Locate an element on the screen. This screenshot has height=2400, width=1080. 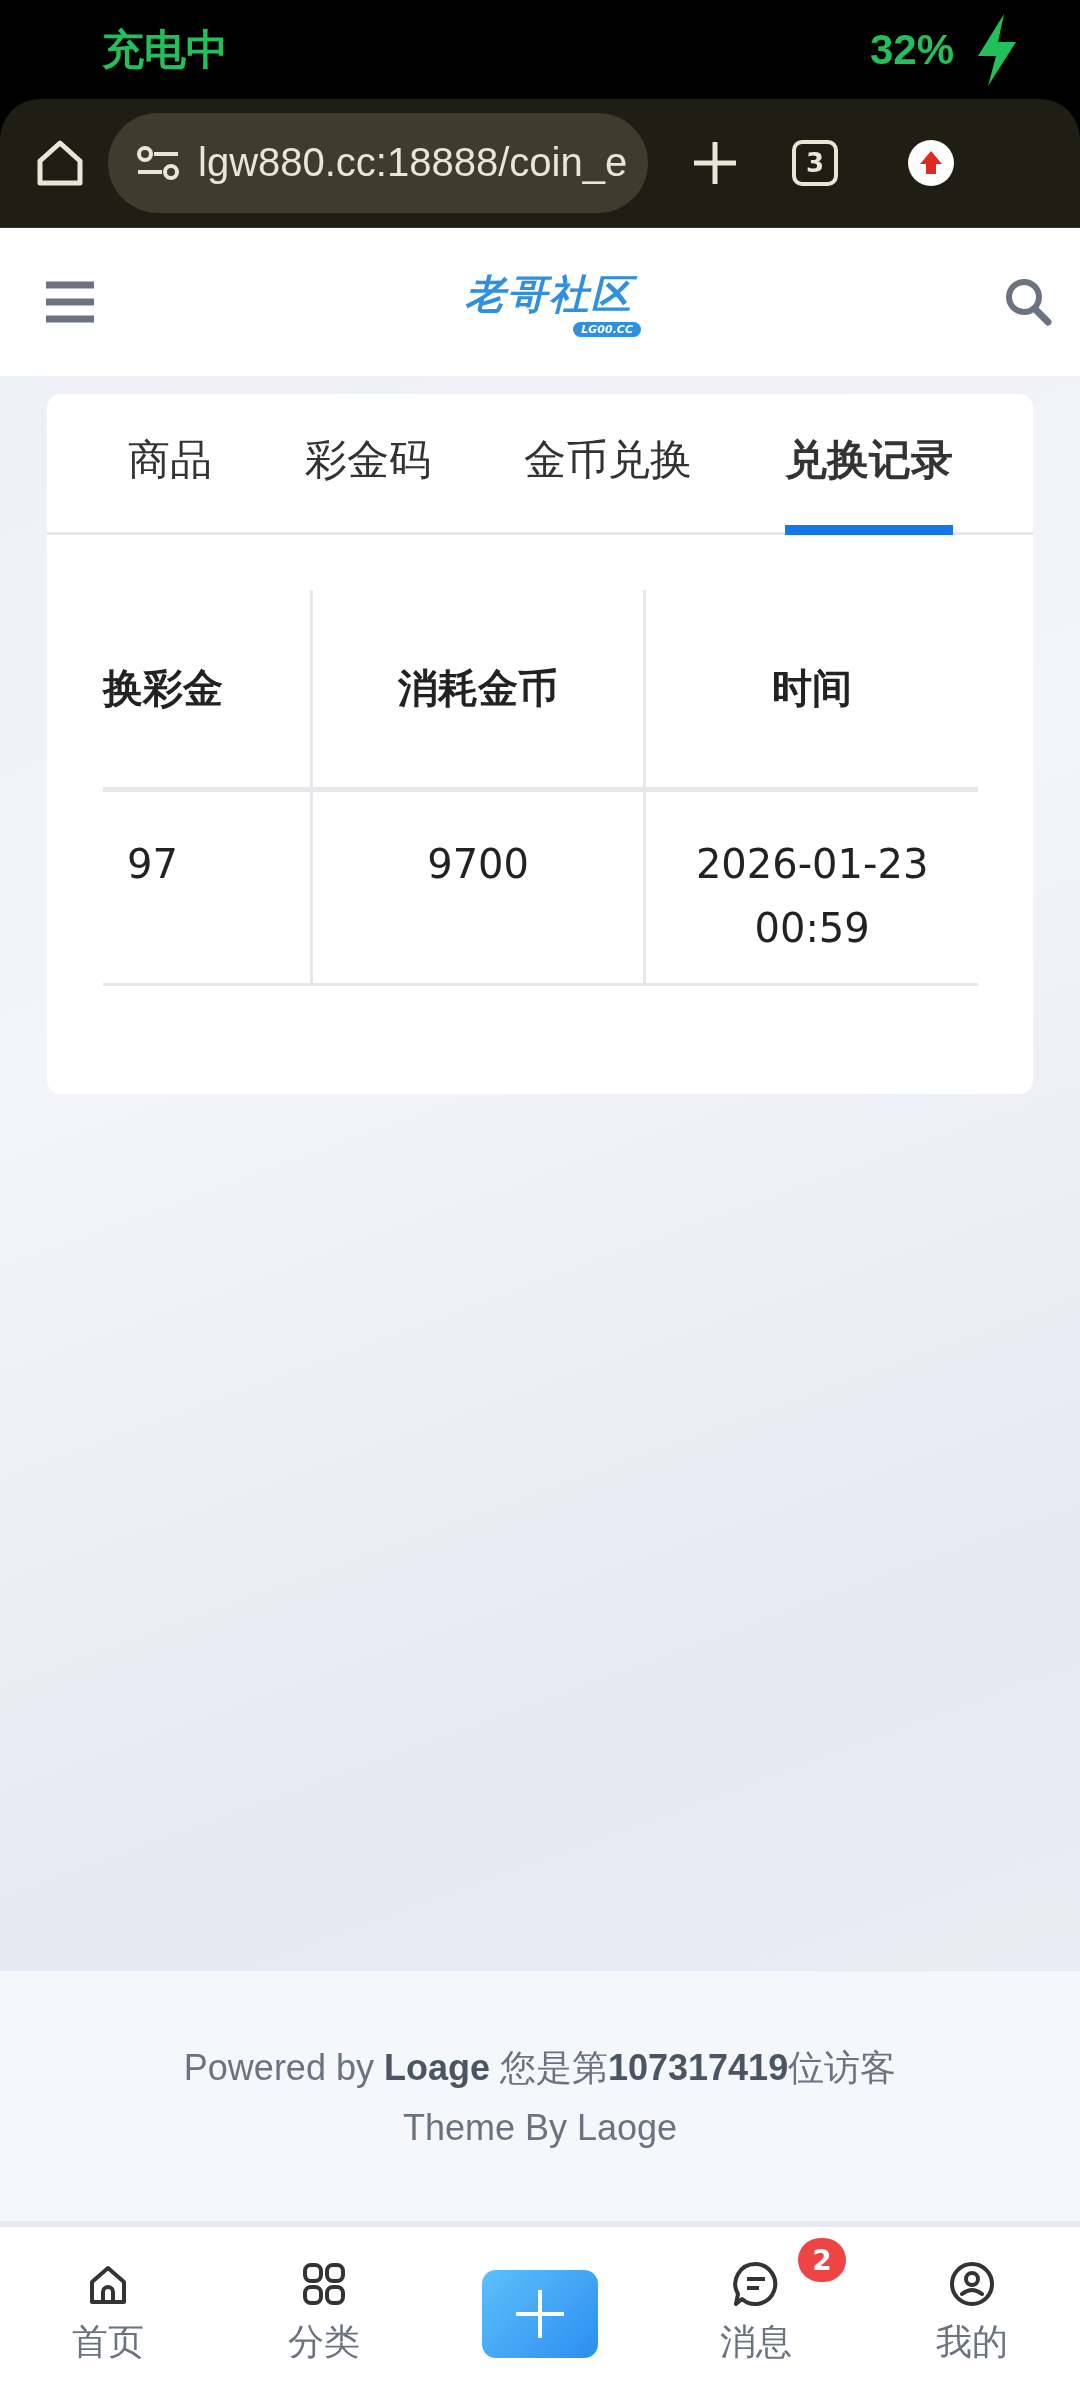
logo-subtitle: LG00.CC is located at coordinates (607, 329).